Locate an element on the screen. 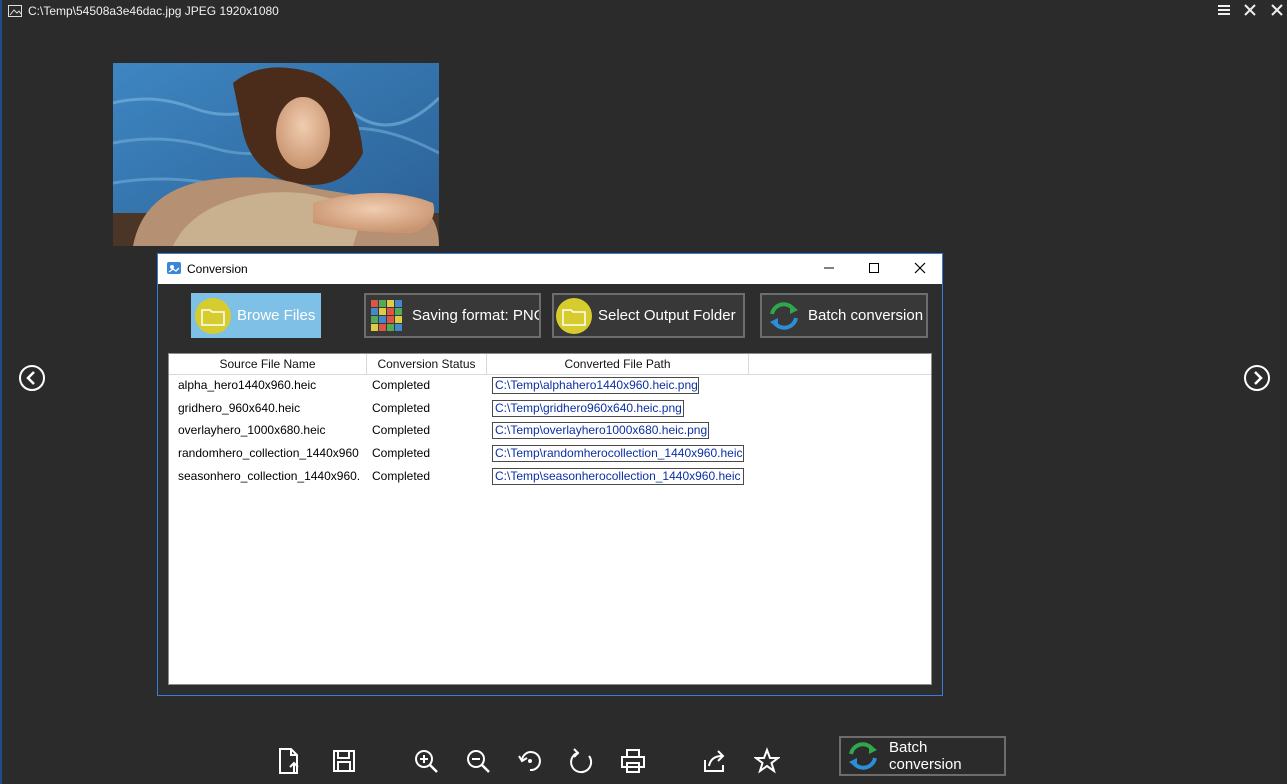  converted-file-path: C:\Temp\alphahero1440x960.heic.png is located at coordinates (595, 385).